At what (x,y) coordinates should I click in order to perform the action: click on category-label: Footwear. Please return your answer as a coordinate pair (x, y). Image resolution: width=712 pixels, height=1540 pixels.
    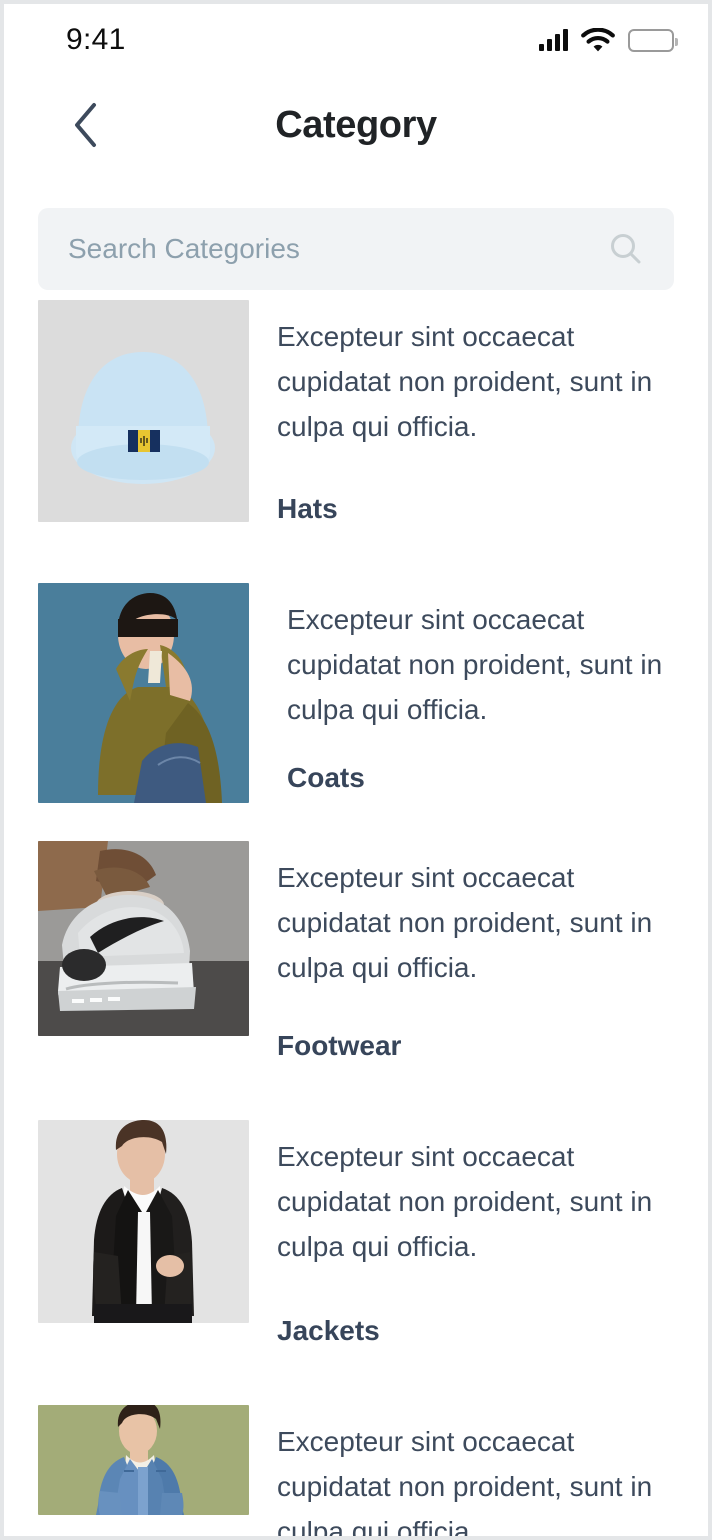
    Looking at the image, I should click on (339, 1045).